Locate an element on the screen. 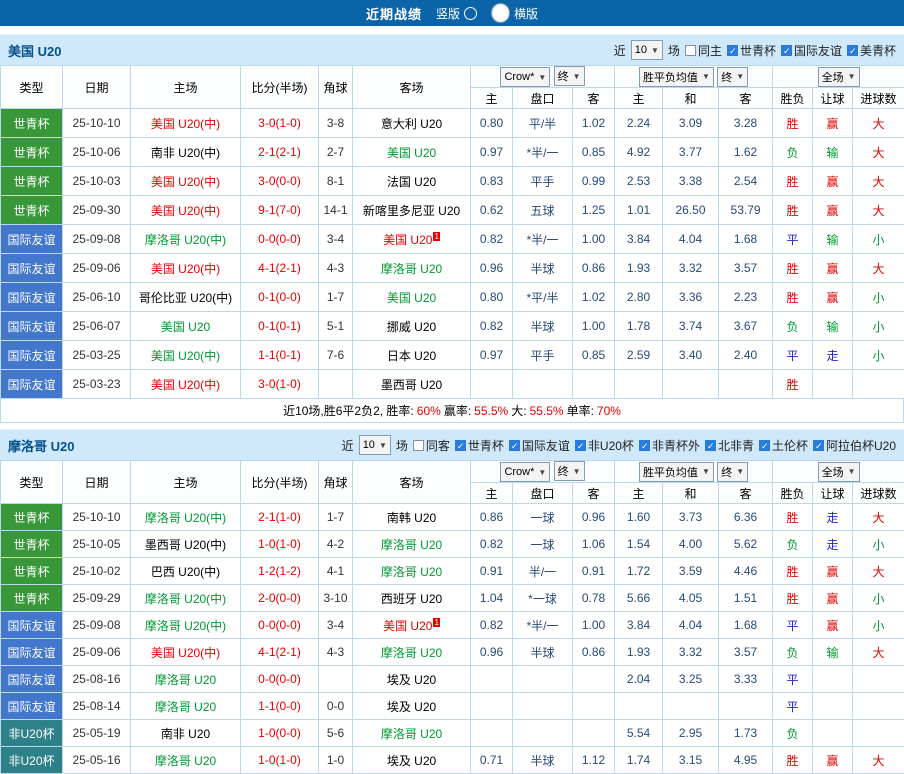 The image size is (904, 774). avg-draw: 4.04 is located at coordinates (691, 625).